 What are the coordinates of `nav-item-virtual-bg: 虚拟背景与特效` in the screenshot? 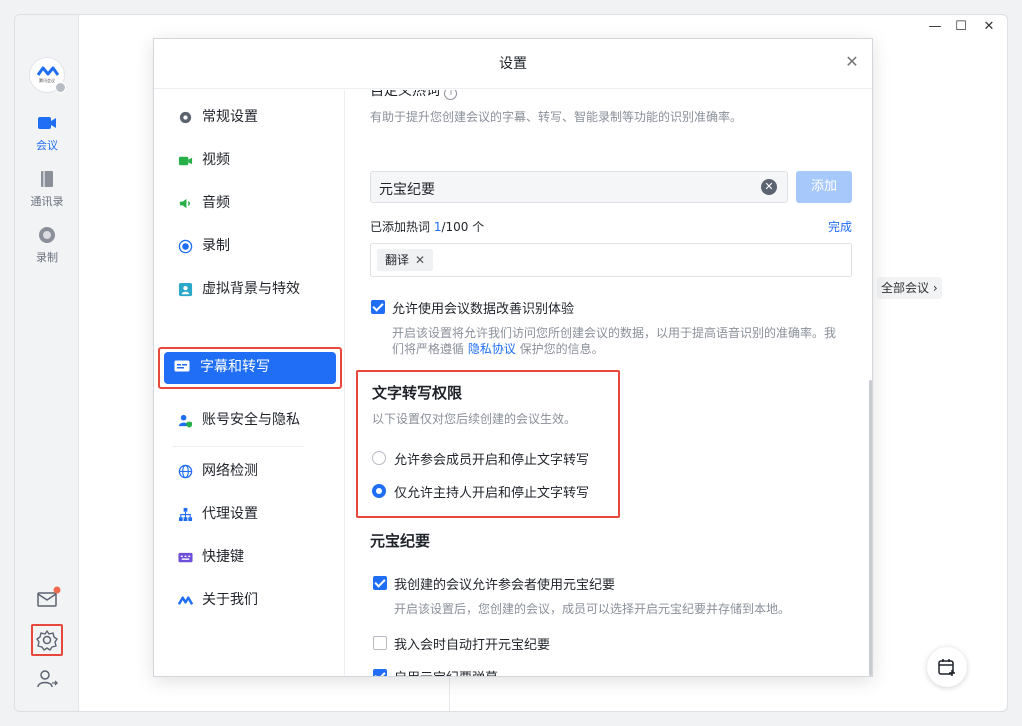 It's located at (258, 289).